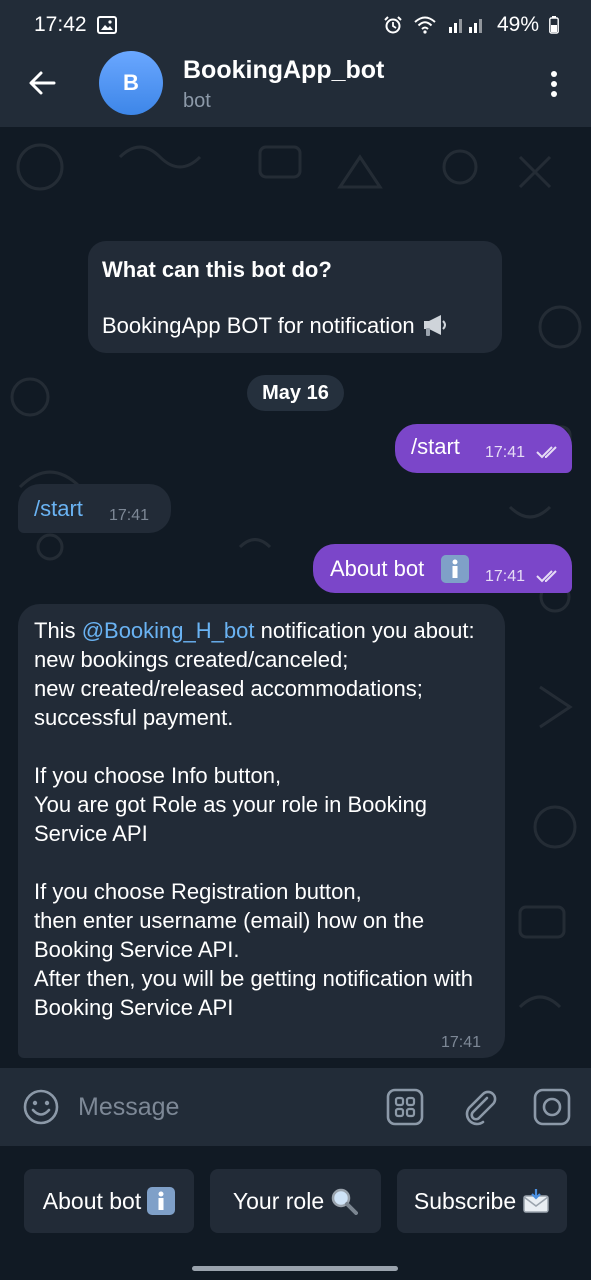 The image size is (591, 1280). Describe the element at coordinates (58, 509) in the screenshot. I see `command-link: /start` at that location.